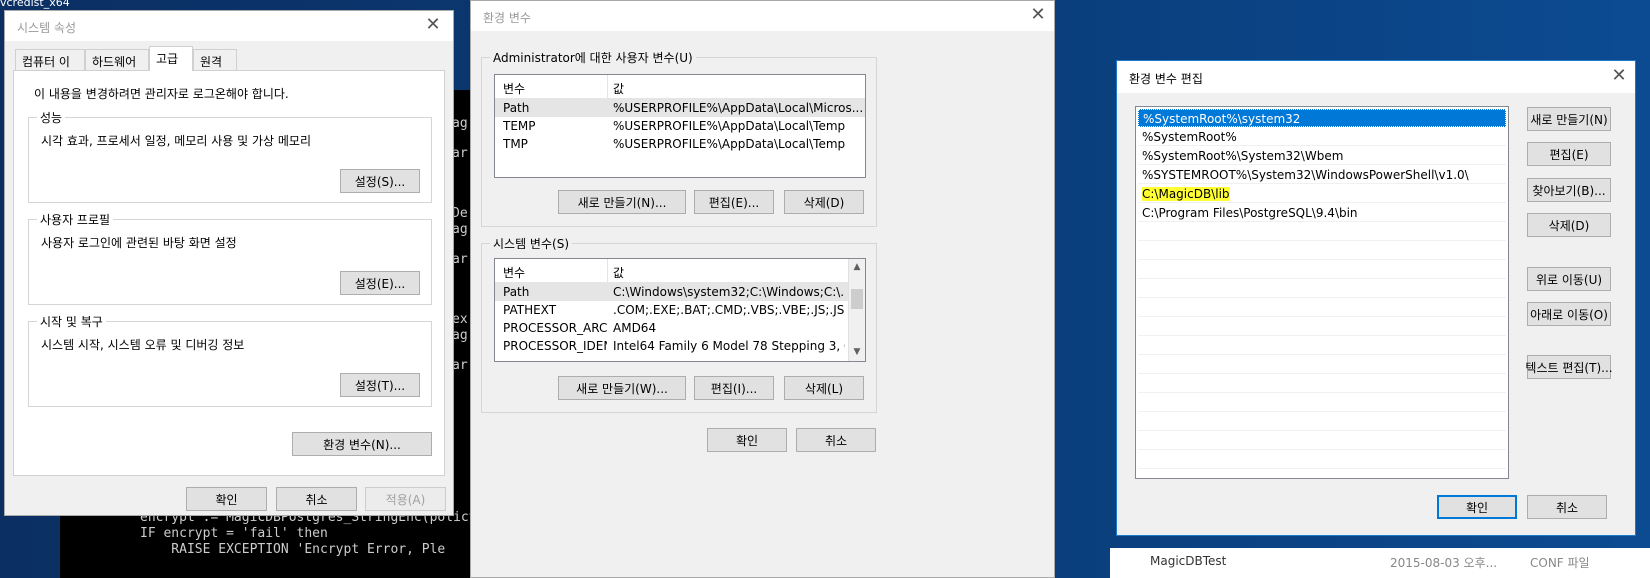  What do you see at coordinates (139, 243) in the screenshot?
I see `group-description: 사용자 로그인에 관련된 바탕 화면 설정` at bounding box center [139, 243].